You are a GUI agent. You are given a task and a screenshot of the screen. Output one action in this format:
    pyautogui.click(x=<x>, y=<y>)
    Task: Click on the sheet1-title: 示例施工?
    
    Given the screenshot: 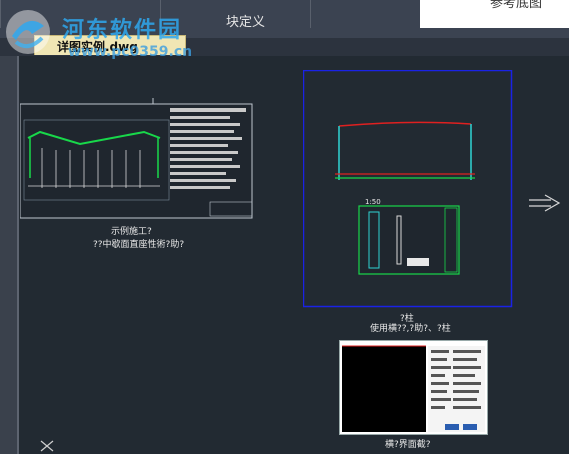 What is the action you would take?
    pyautogui.click(x=131, y=232)
    